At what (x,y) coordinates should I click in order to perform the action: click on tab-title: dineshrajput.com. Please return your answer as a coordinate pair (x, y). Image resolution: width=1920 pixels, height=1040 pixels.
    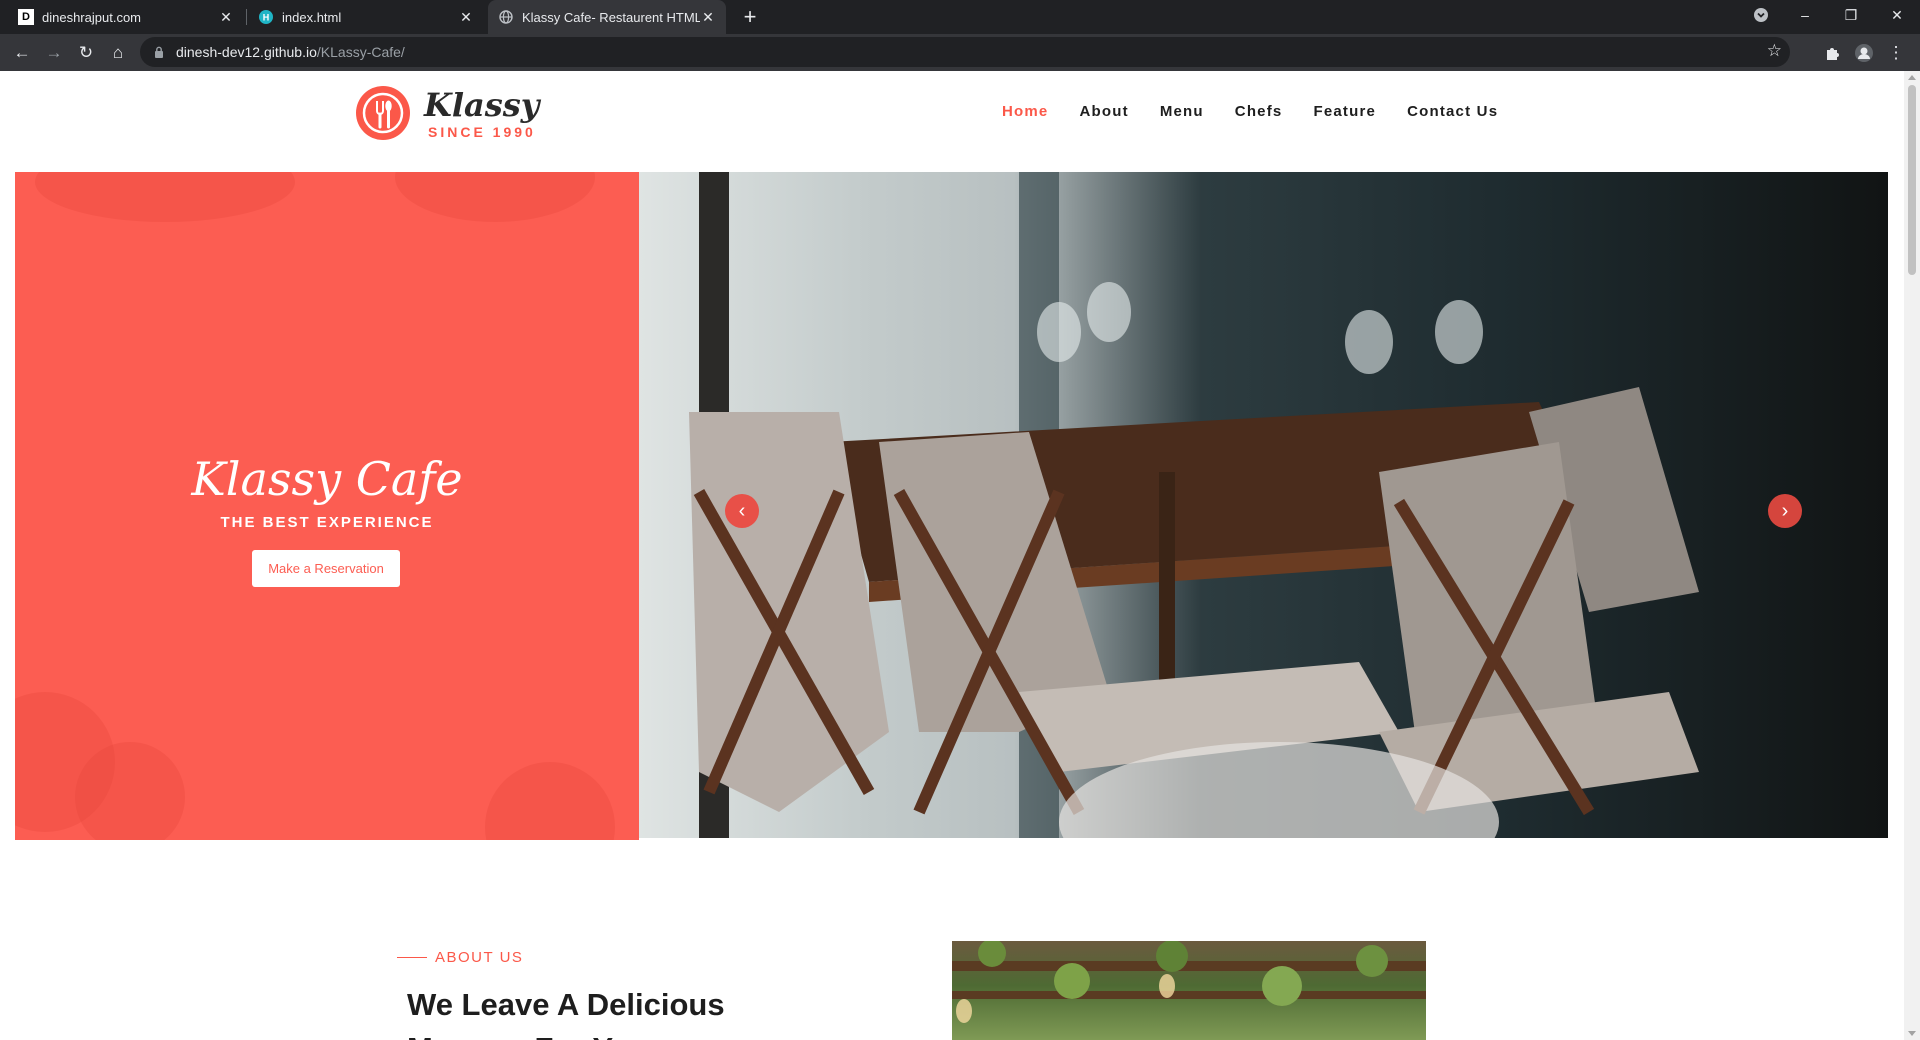
    Looking at the image, I should click on (91, 17).